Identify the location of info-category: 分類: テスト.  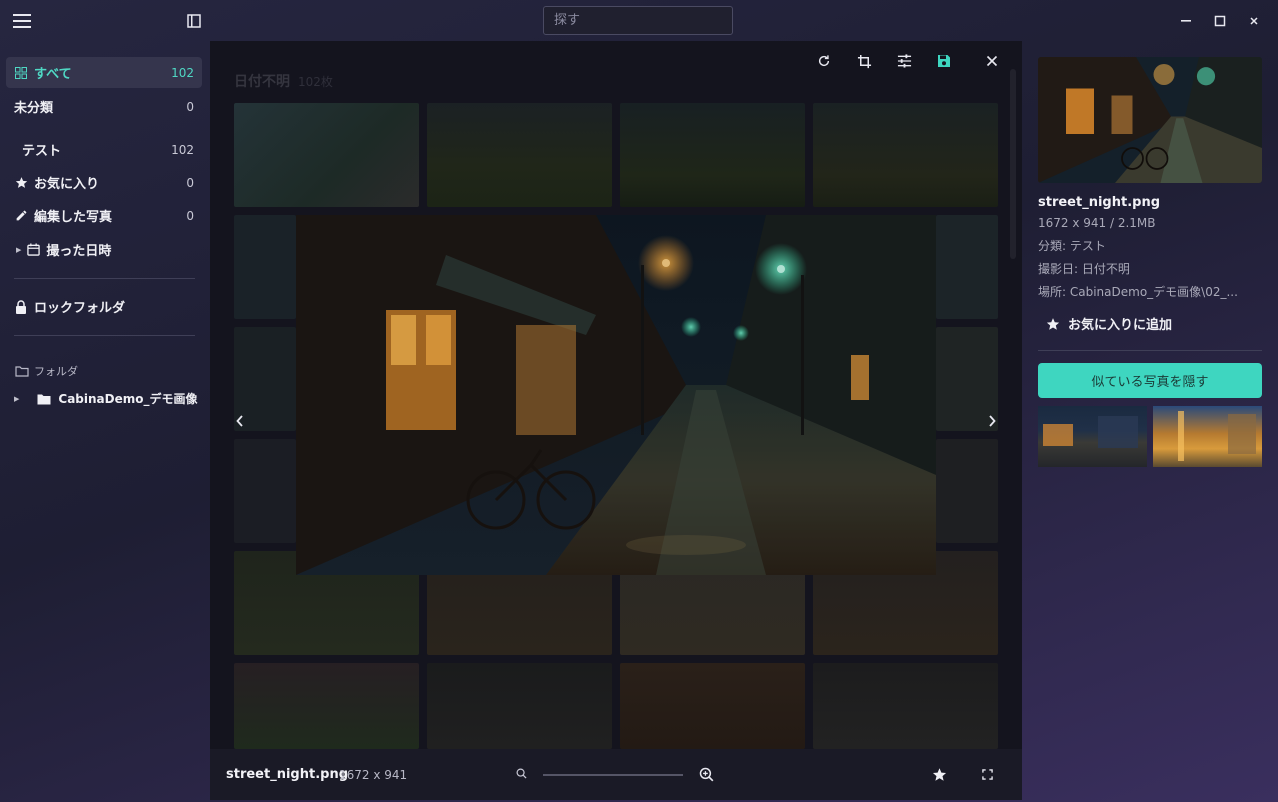
(1072, 246).